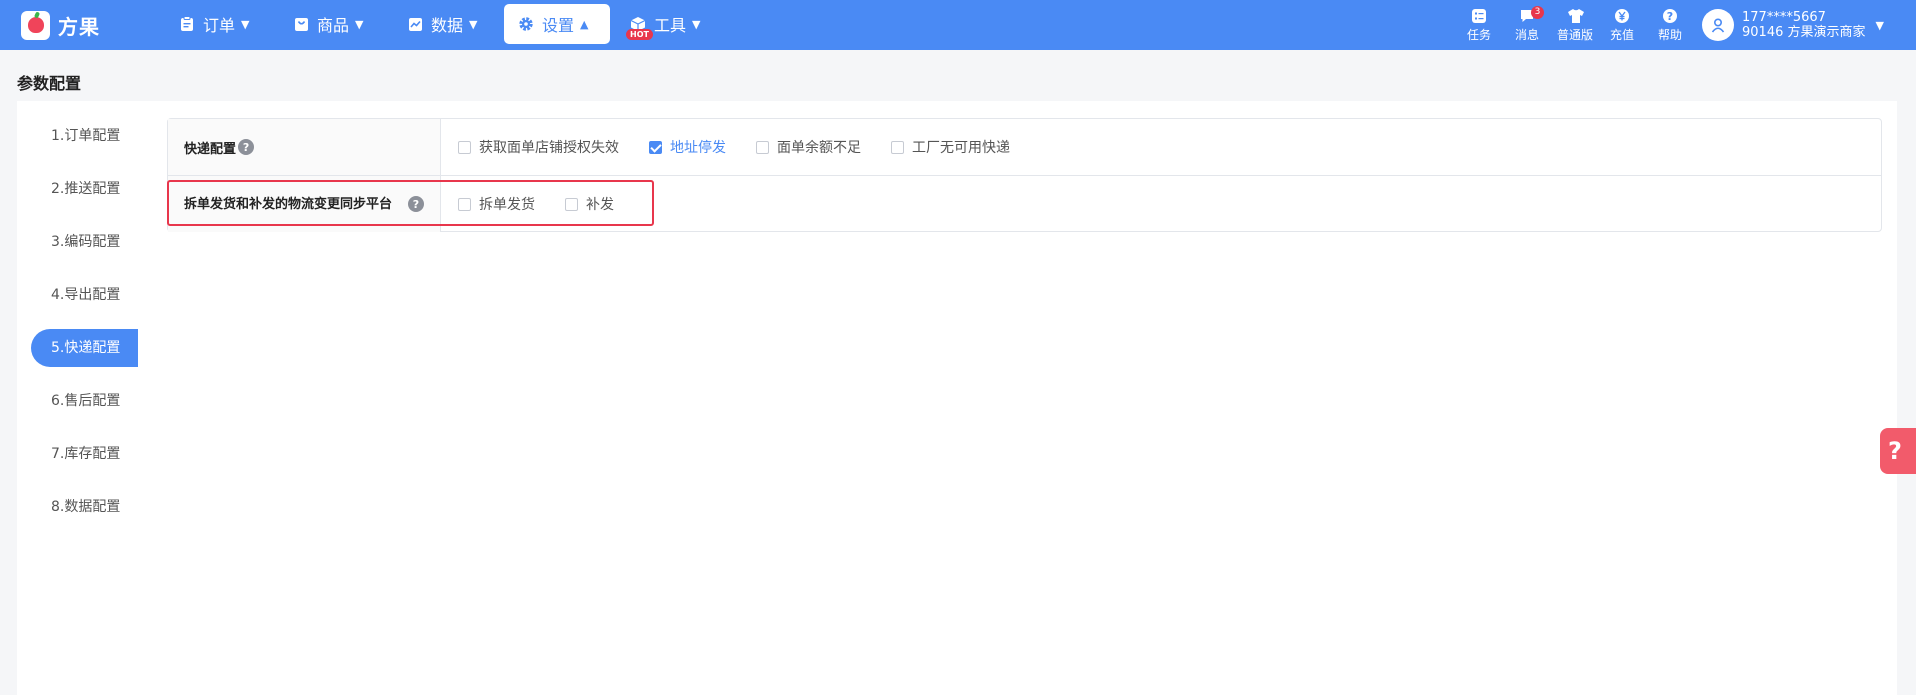  I want to click on option-label: 拆单发货, so click(507, 205).